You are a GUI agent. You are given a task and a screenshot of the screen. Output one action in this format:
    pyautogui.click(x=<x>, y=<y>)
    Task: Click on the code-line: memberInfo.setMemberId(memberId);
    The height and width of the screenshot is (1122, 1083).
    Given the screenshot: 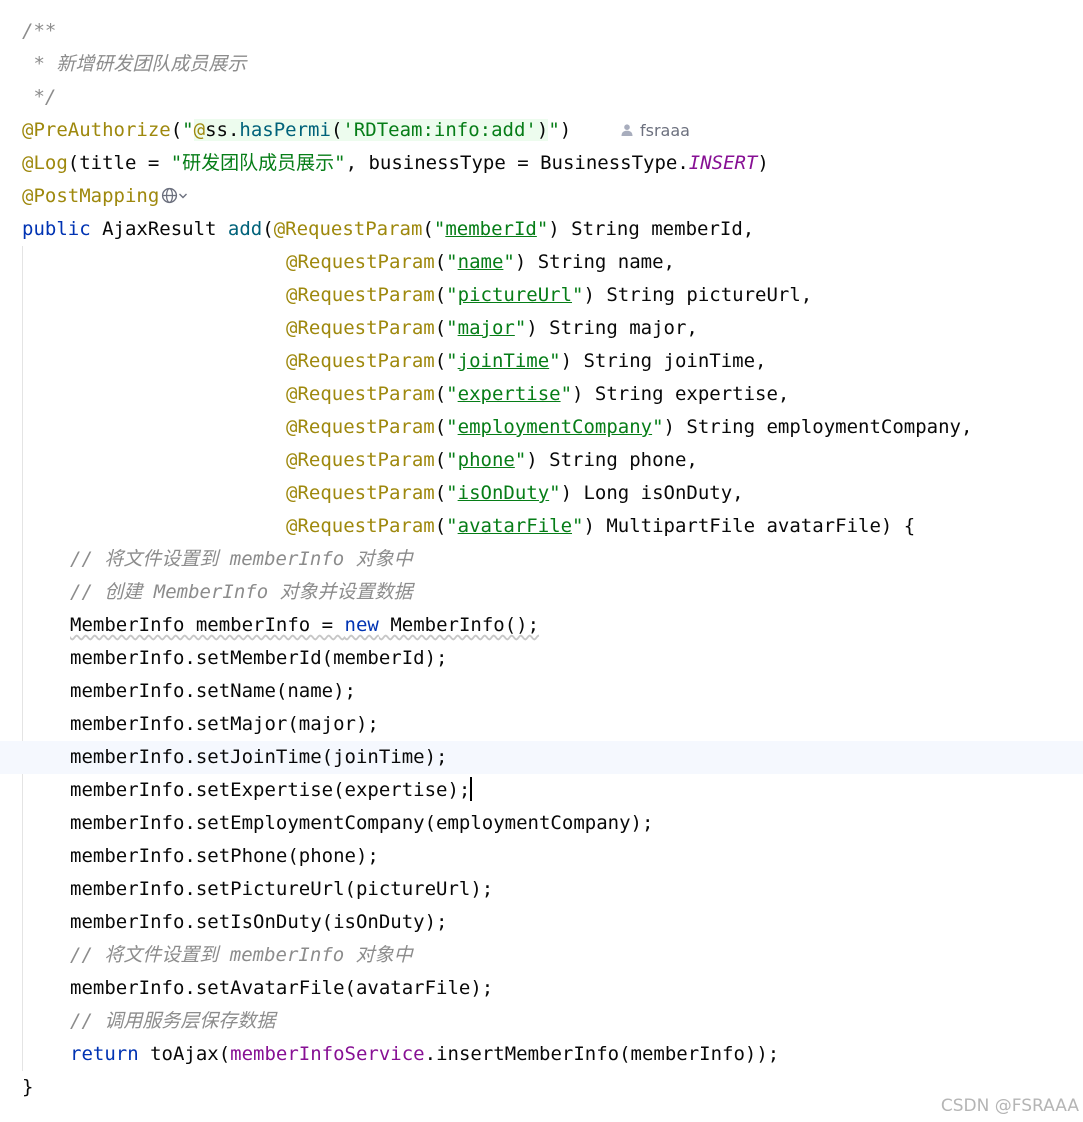 What is the action you would take?
    pyautogui.click(x=541, y=658)
    